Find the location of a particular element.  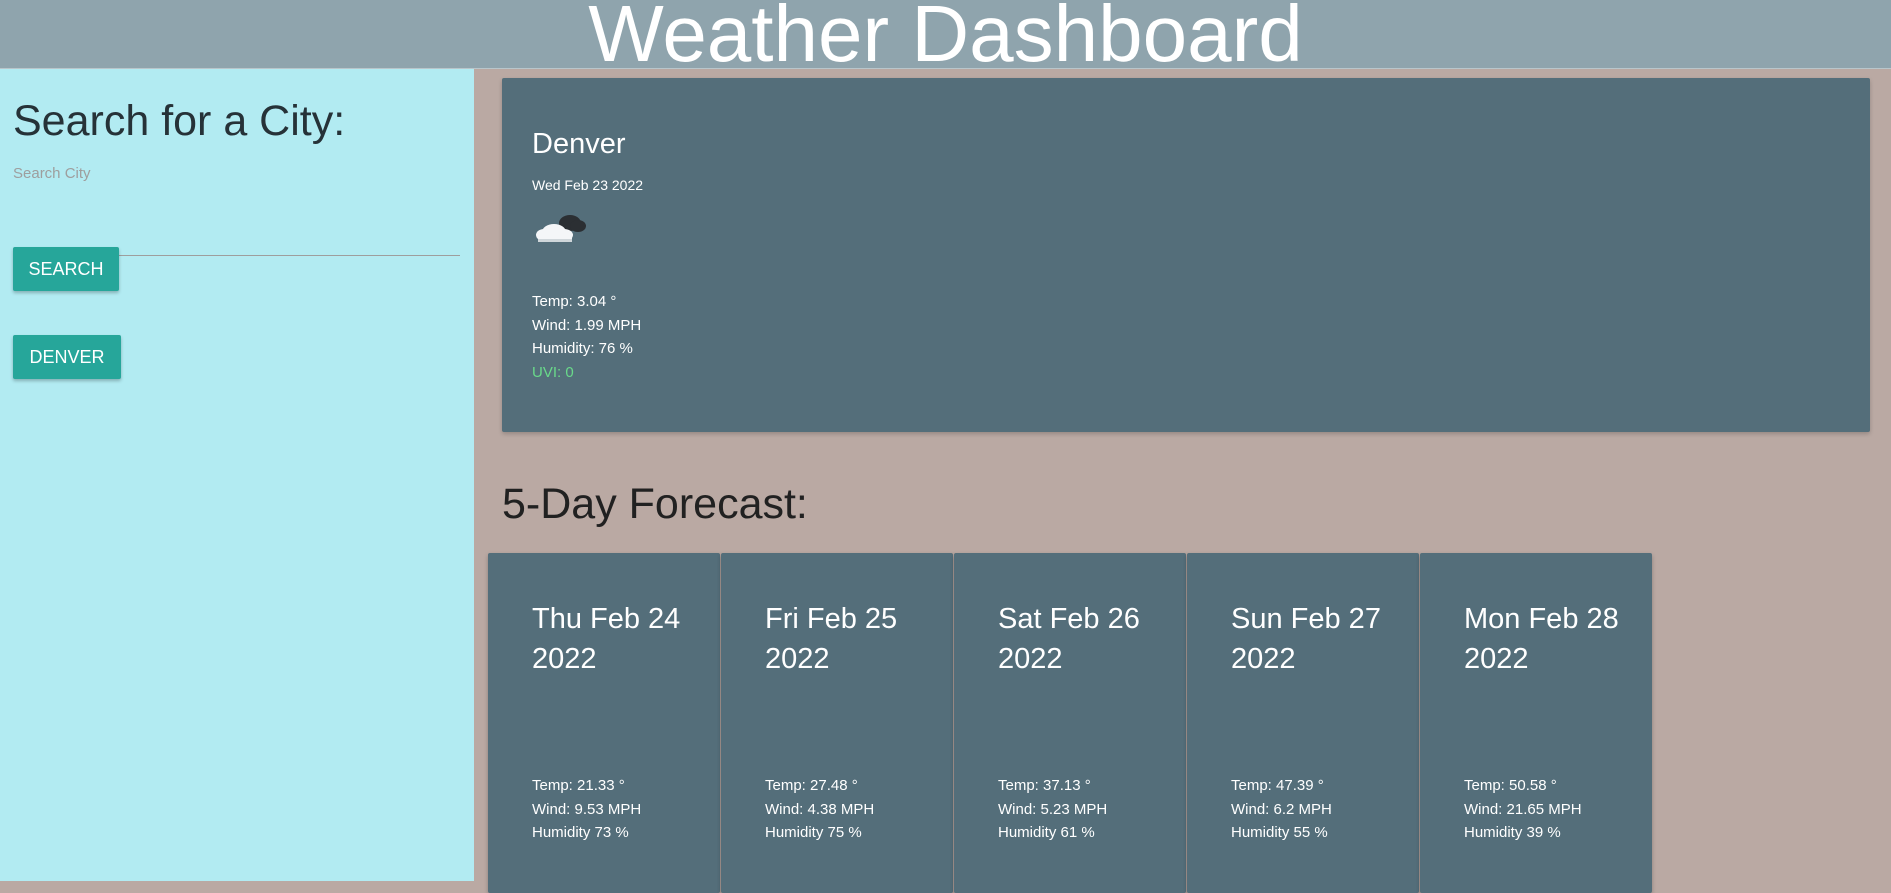

search-city-label: Search City is located at coordinates (52, 173).